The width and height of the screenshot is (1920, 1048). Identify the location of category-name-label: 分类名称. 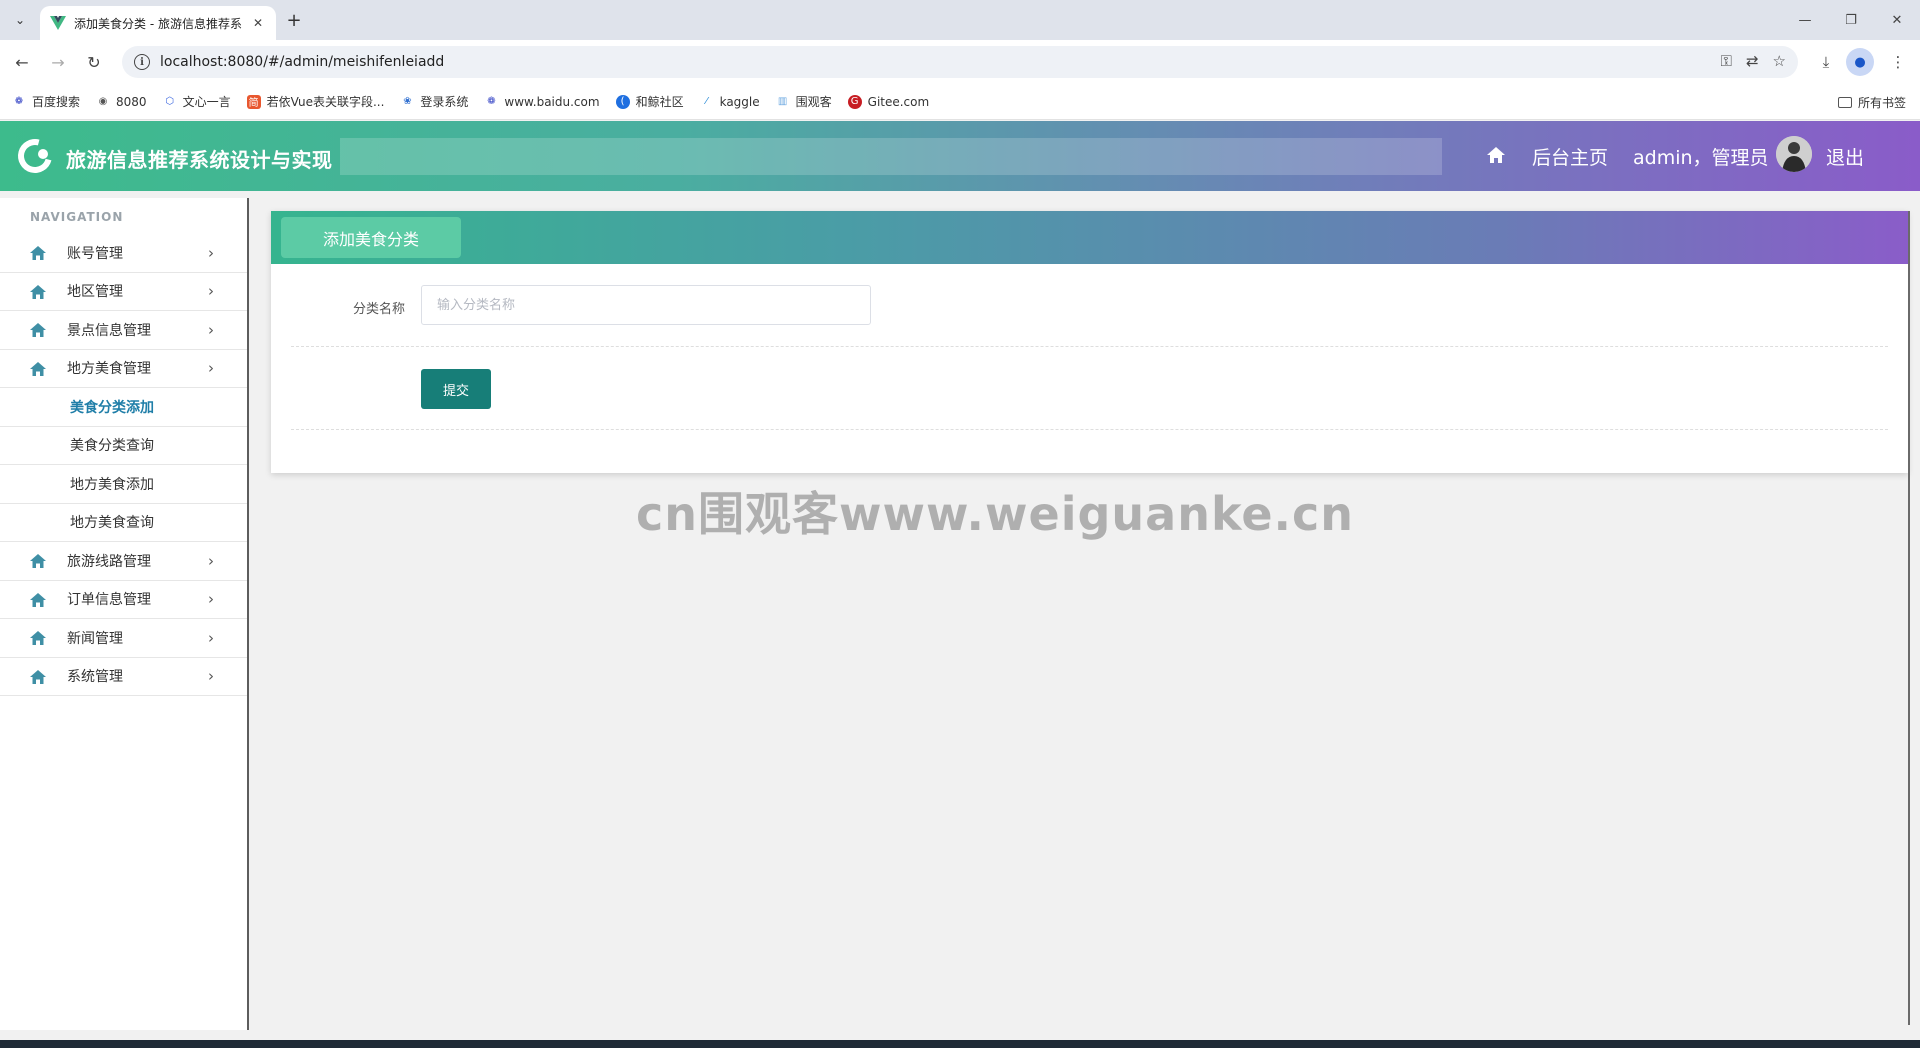
(379, 309).